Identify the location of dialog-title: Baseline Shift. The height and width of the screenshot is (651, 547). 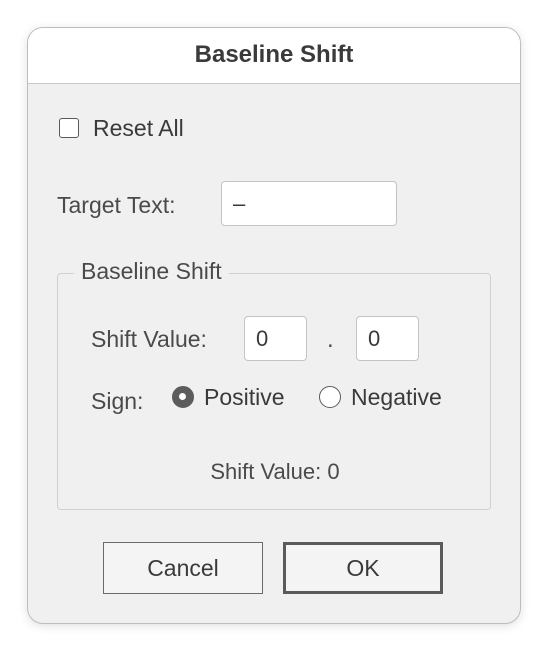
(274, 54).